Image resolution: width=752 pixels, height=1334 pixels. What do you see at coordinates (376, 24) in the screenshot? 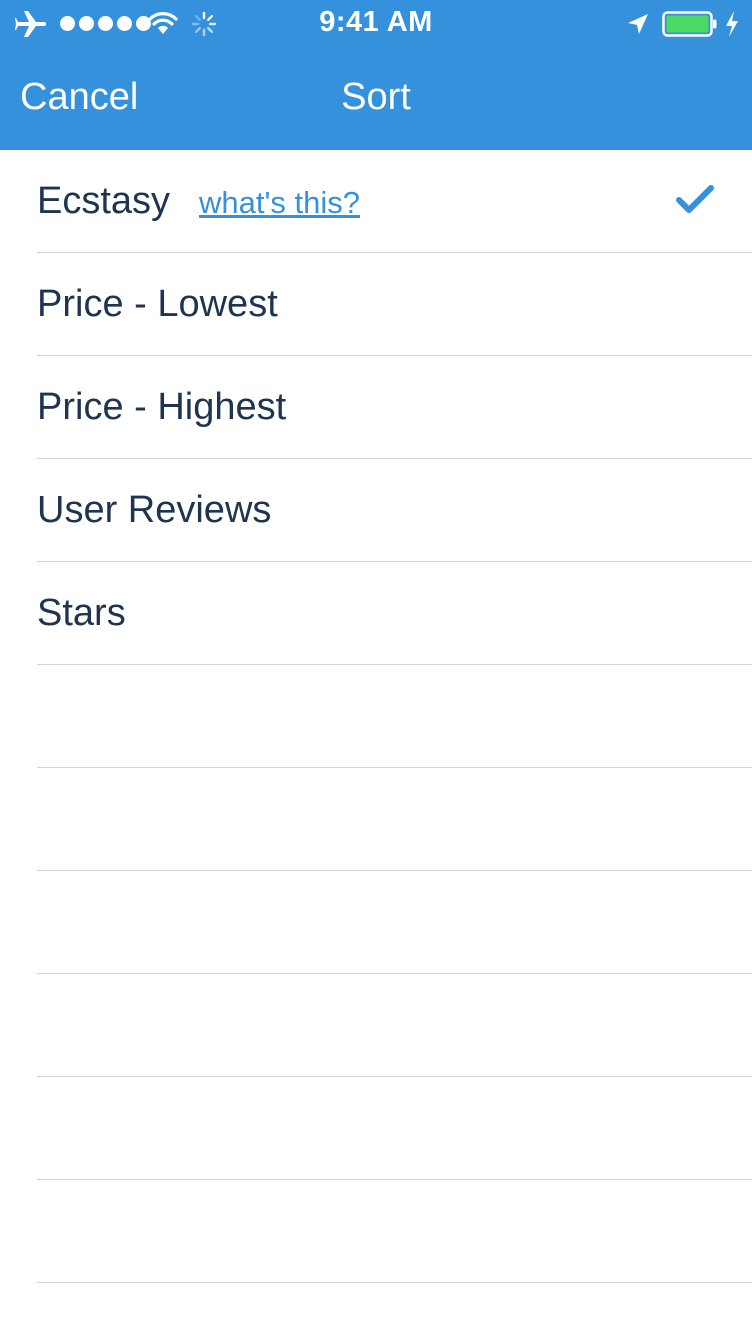
I see `status-bar: 9:41 AM` at bounding box center [376, 24].